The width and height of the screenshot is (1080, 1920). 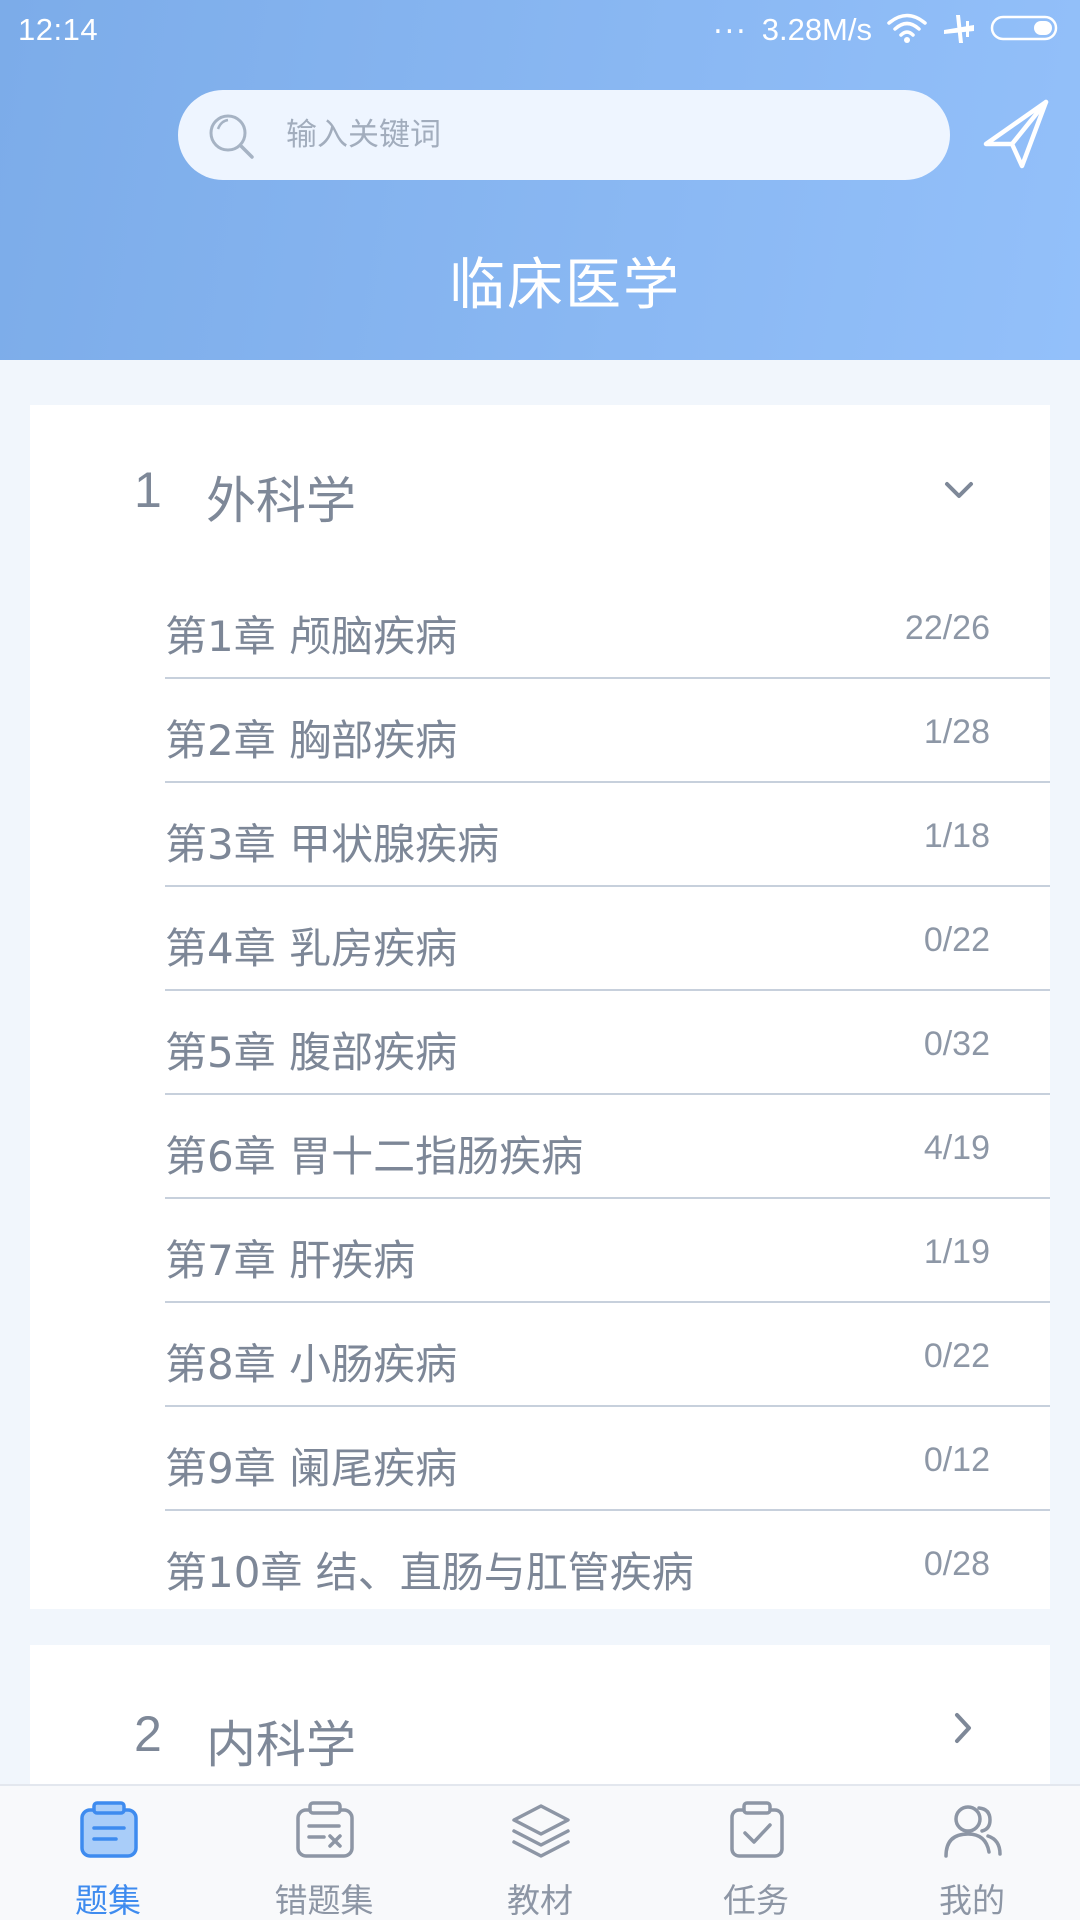 I want to click on section-name: 内科学, so click(x=281, y=1745).